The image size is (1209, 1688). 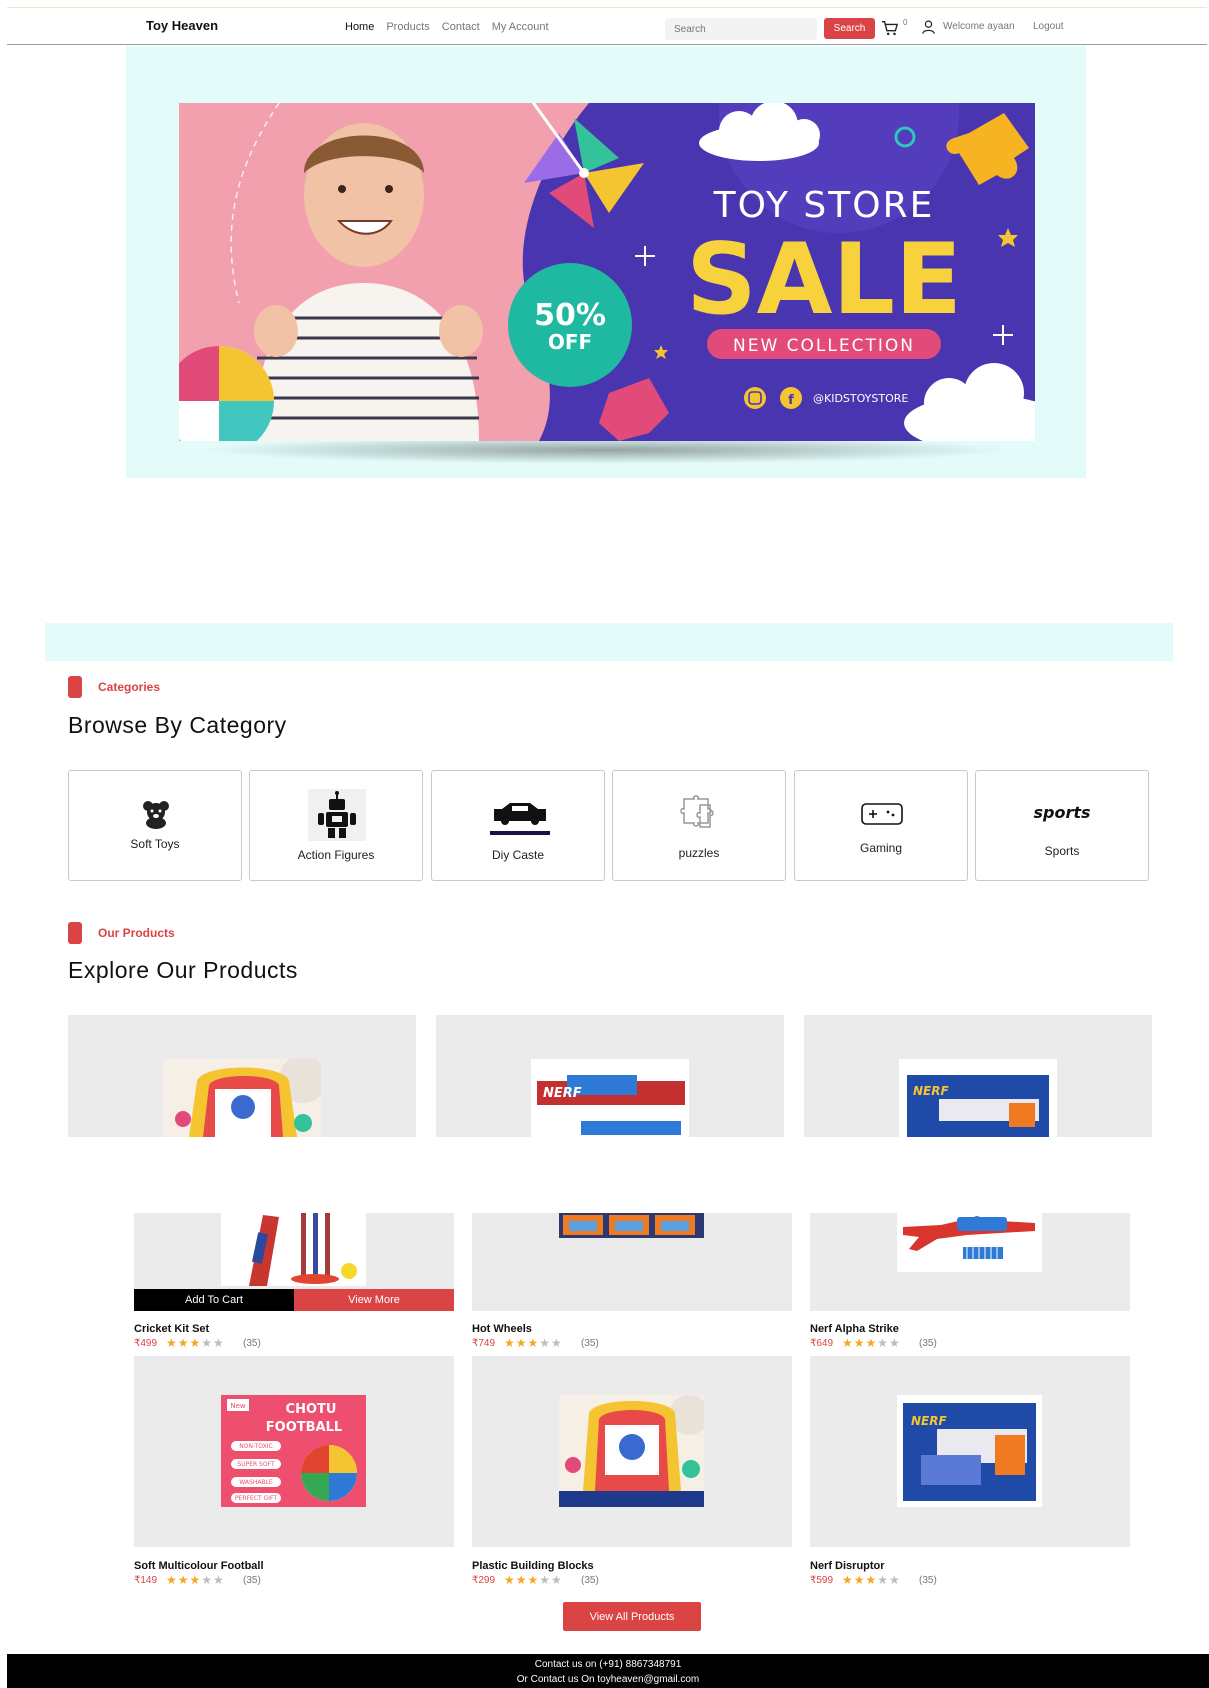 What do you see at coordinates (502, 1329) in the screenshot?
I see `product-name: Hot Wheels` at bounding box center [502, 1329].